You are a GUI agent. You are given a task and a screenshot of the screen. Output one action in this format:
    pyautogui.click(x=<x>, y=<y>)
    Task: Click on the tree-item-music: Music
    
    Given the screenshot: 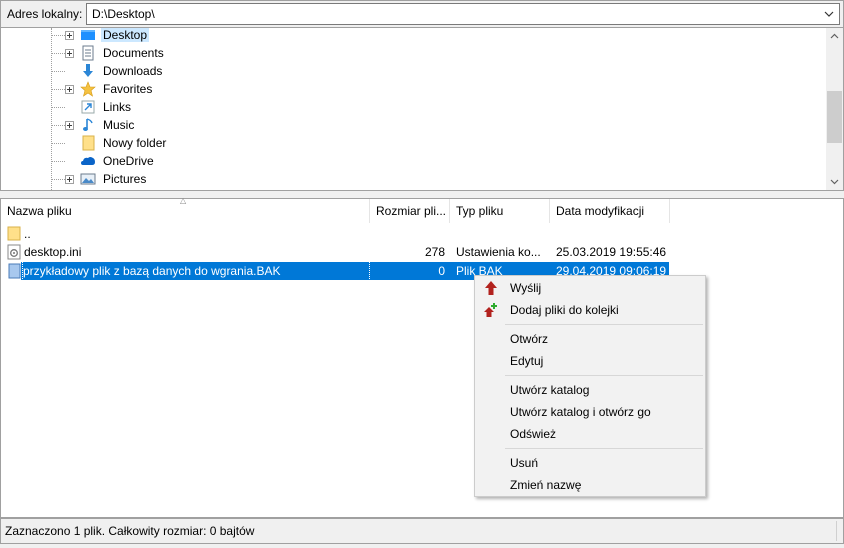 What is the action you would take?
    pyautogui.click(x=100, y=125)
    